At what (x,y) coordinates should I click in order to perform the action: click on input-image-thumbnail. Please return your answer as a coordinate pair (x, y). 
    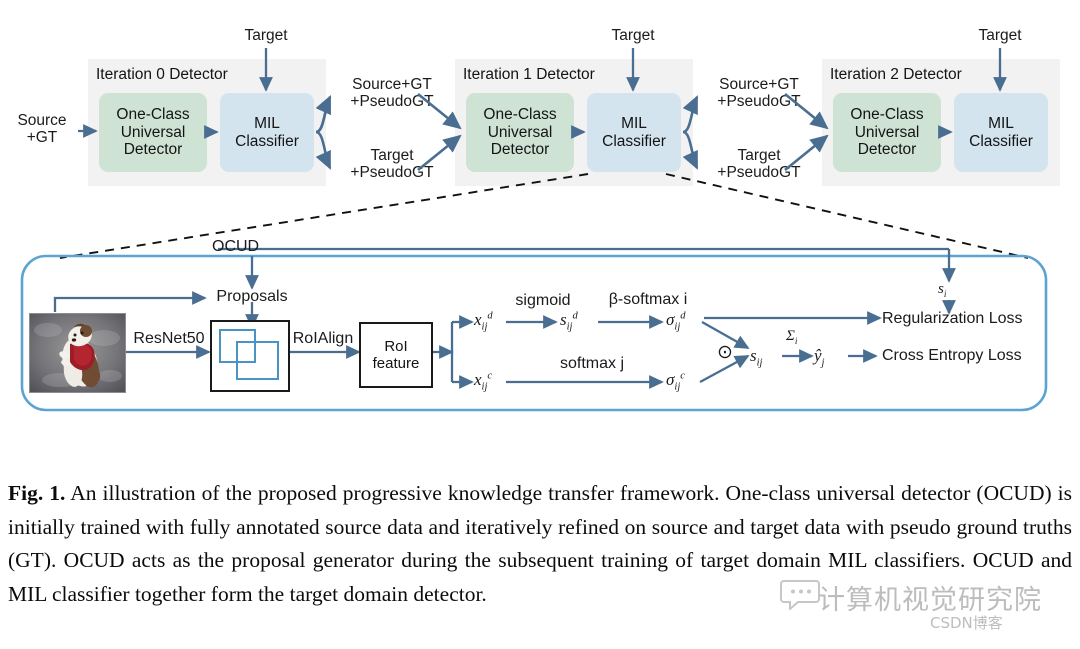
    Looking at the image, I should click on (77, 353).